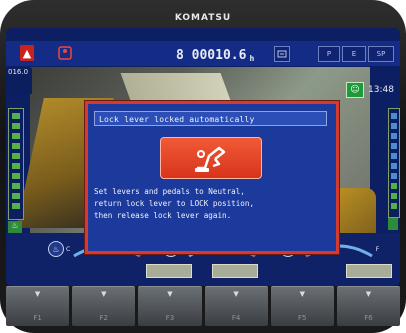 This screenshot has height=333, width=406. What do you see at coordinates (211, 55) in the screenshot?
I see `hour-meter-value: 8 00010.6` at bounding box center [211, 55].